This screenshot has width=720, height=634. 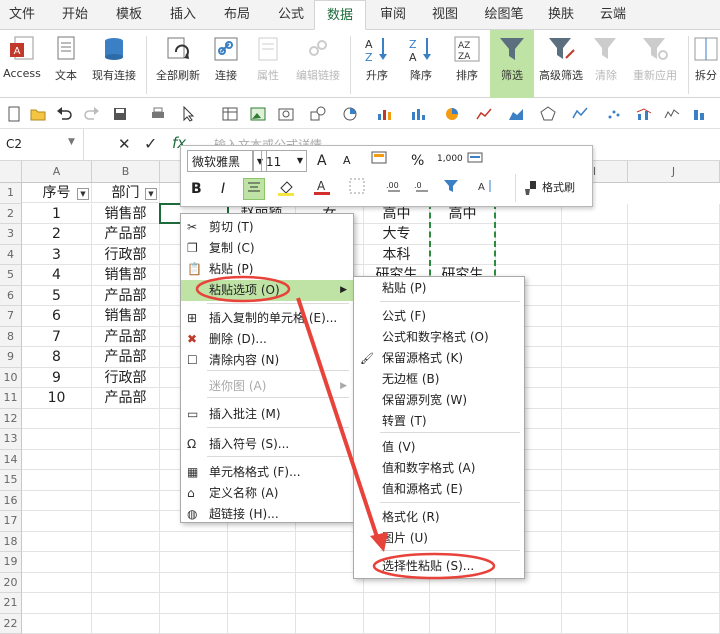 What do you see at coordinates (243, 289) in the screenshot?
I see `annotation-ellipse-paste-options` at bounding box center [243, 289].